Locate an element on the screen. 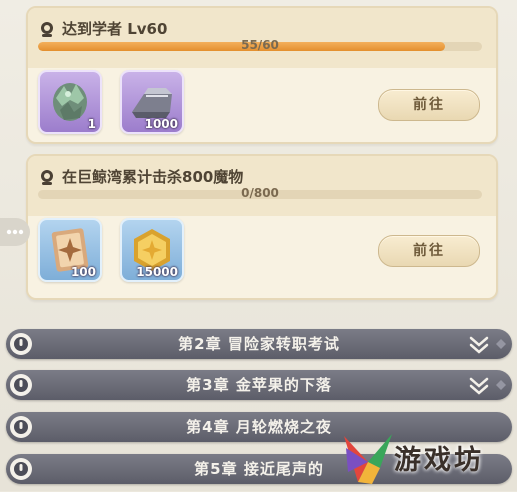 This screenshot has height=492, width=517. quest-progress-text: 0/800 is located at coordinates (260, 193).